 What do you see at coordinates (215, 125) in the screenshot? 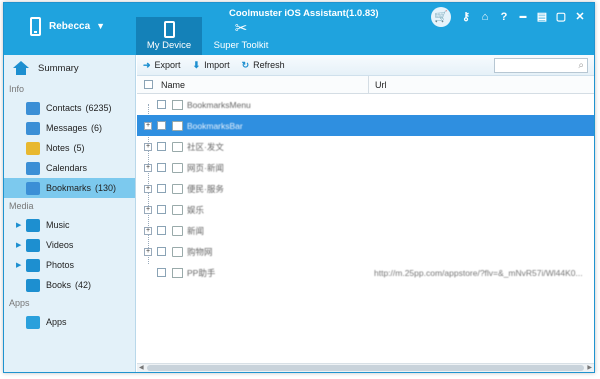
I see `bookmark-name: BookmarksBar` at bounding box center [215, 125].